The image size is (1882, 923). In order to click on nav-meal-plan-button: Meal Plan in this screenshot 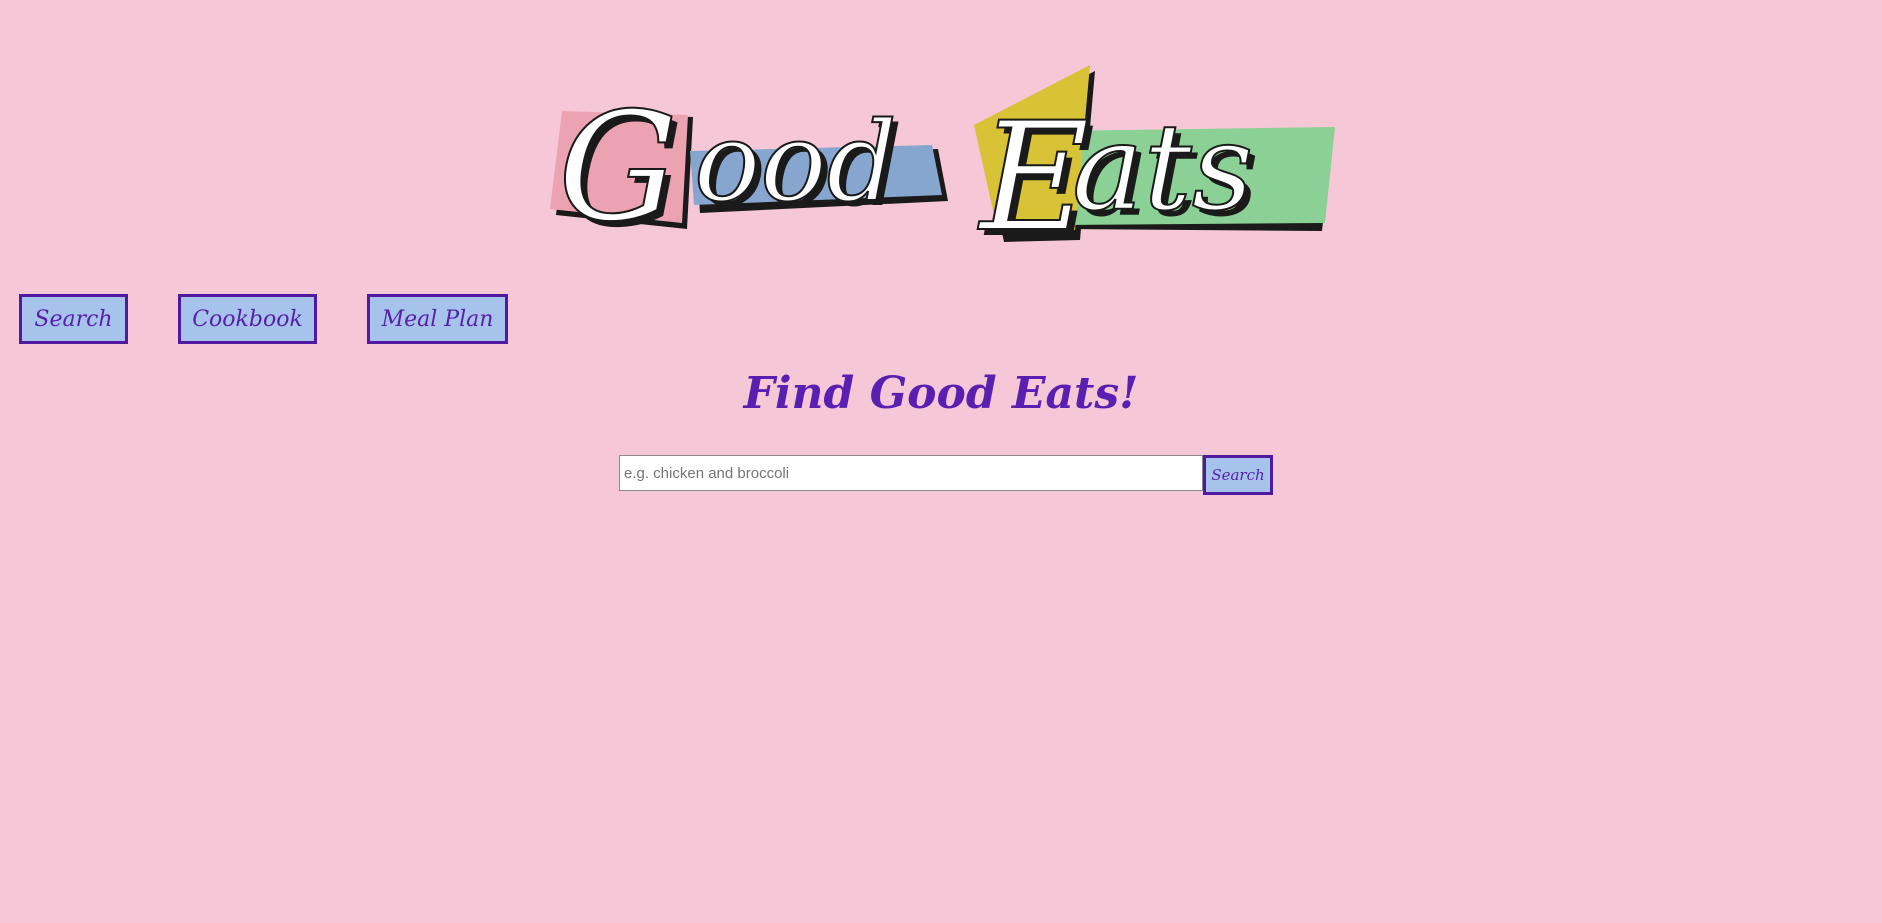, I will do `click(437, 319)`.